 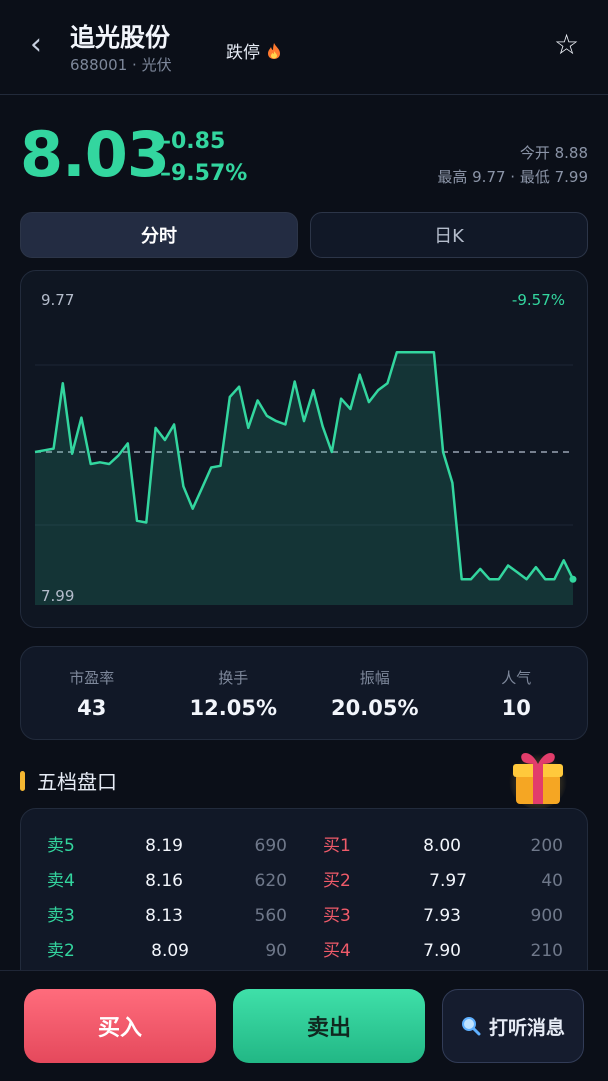 I want to click on open-price: 今开 8.88, so click(x=553, y=153).